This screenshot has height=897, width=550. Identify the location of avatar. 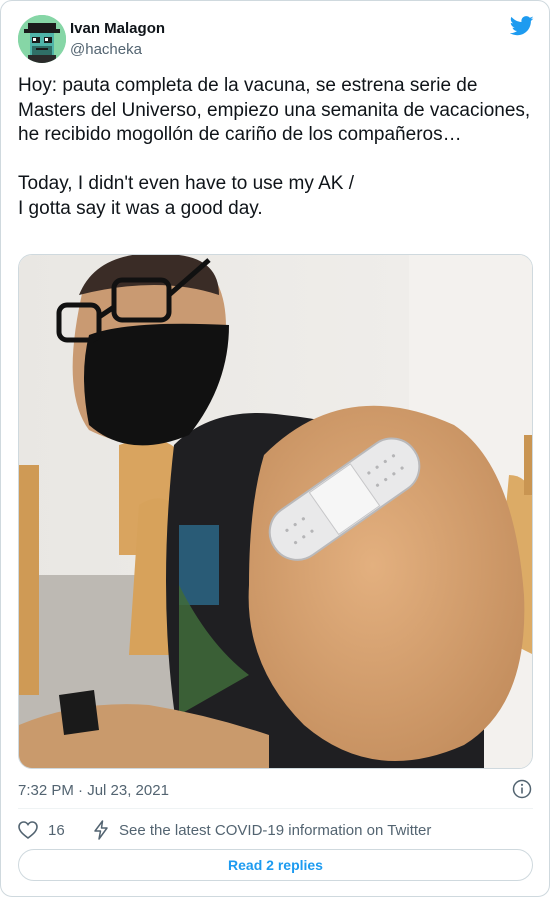
(42, 39).